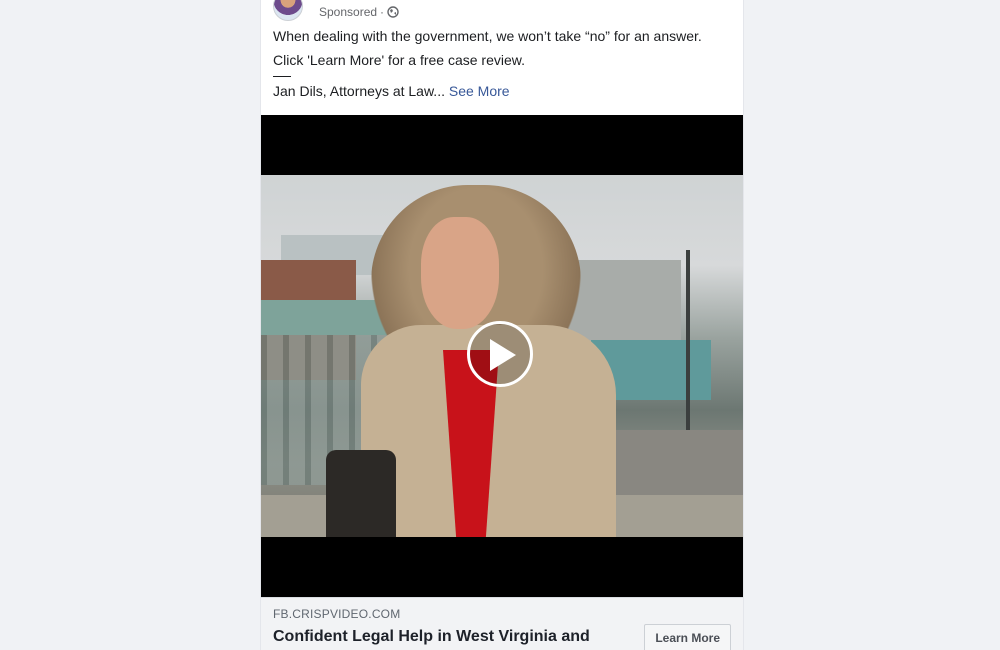 The height and width of the screenshot is (650, 1000). I want to click on globe-icon, so click(393, 12).